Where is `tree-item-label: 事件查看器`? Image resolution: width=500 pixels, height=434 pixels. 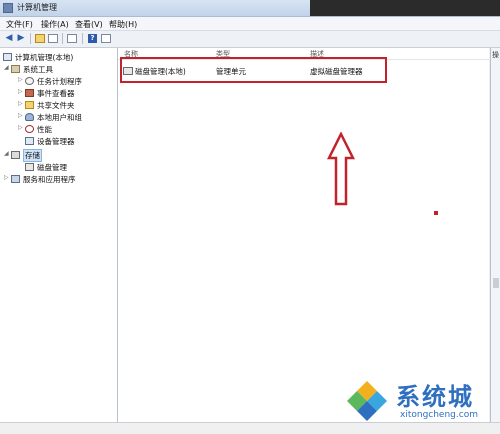 tree-item-label: 事件查看器 is located at coordinates (56, 93).